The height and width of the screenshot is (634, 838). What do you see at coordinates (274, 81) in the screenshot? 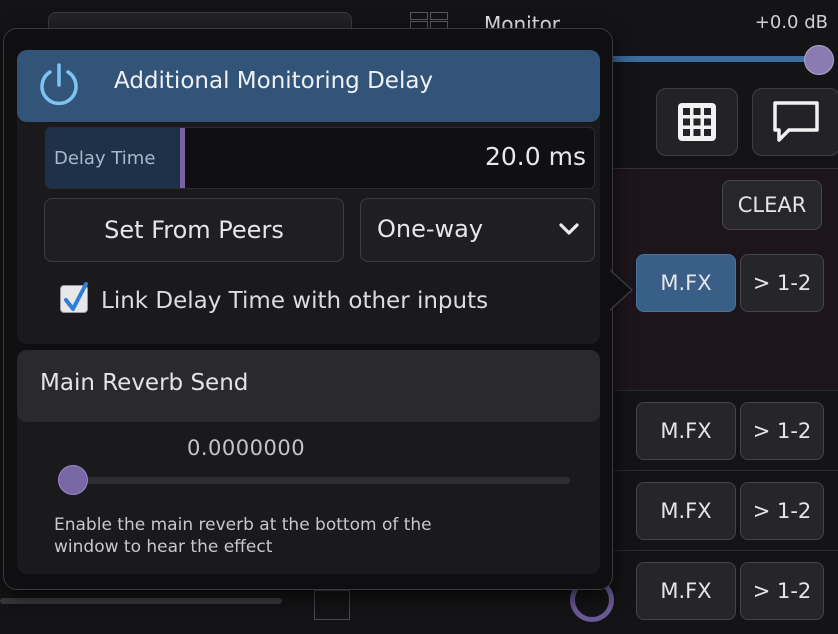
I see `monitoring-delay-title: Additional Monitoring Delay` at bounding box center [274, 81].